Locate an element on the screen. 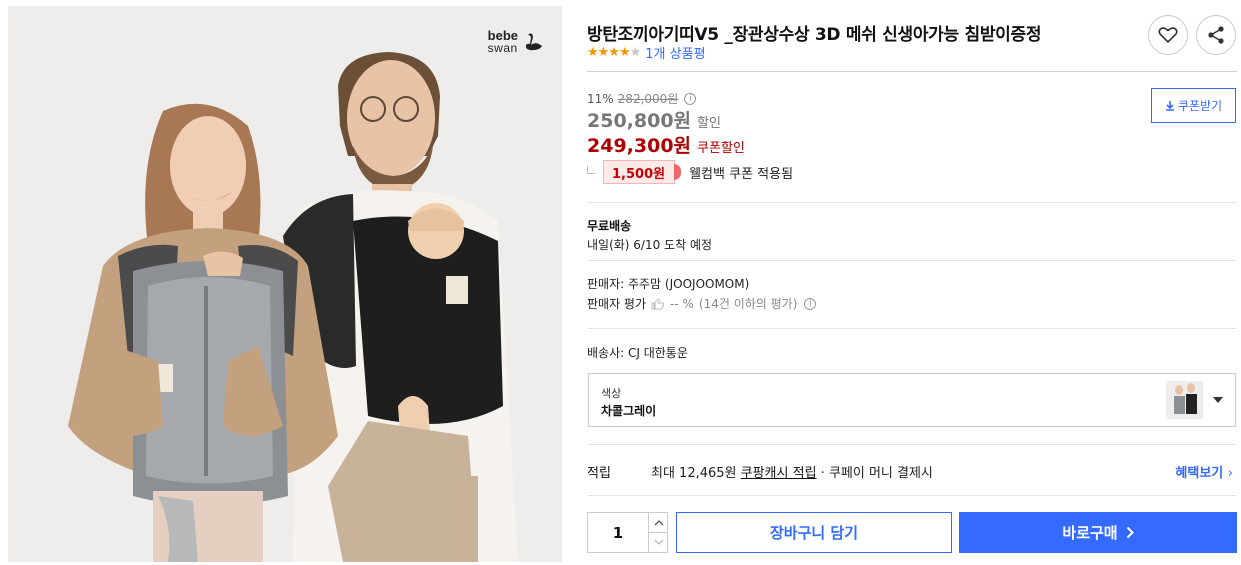  rating-stars: ★★★★★ is located at coordinates (614, 52).